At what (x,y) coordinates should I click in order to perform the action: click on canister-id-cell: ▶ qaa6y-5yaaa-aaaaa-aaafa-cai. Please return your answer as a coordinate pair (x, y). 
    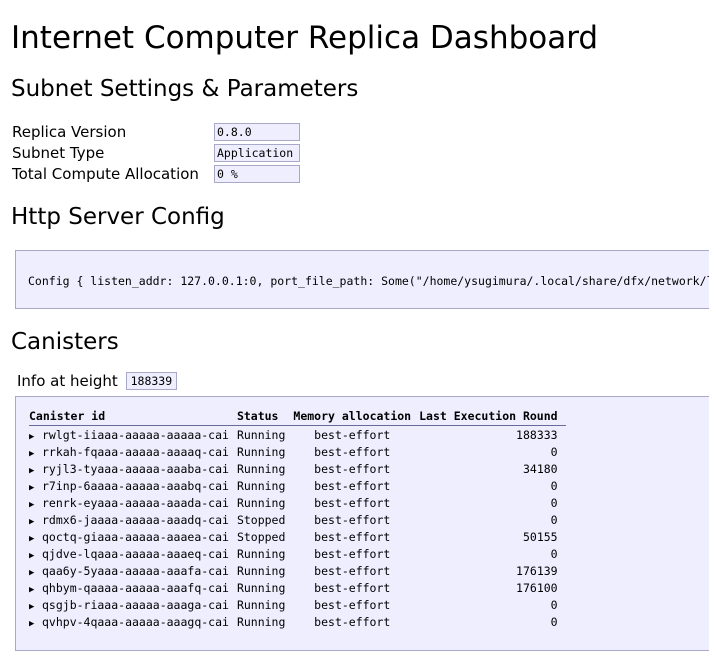
    Looking at the image, I should click on (133, 570).